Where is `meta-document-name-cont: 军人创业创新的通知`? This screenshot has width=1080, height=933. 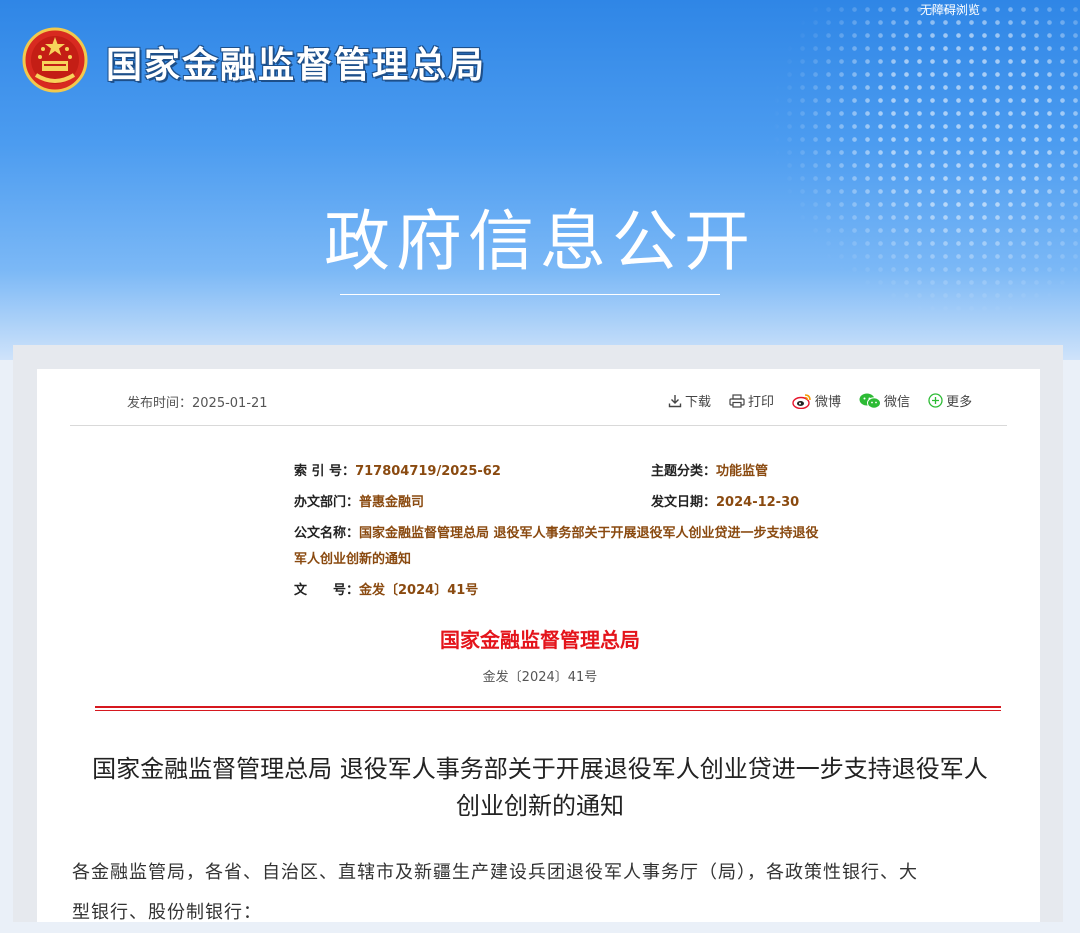
meta-document-name-cont: 军人创业创新的通知 is located at coordinates (352, 557).